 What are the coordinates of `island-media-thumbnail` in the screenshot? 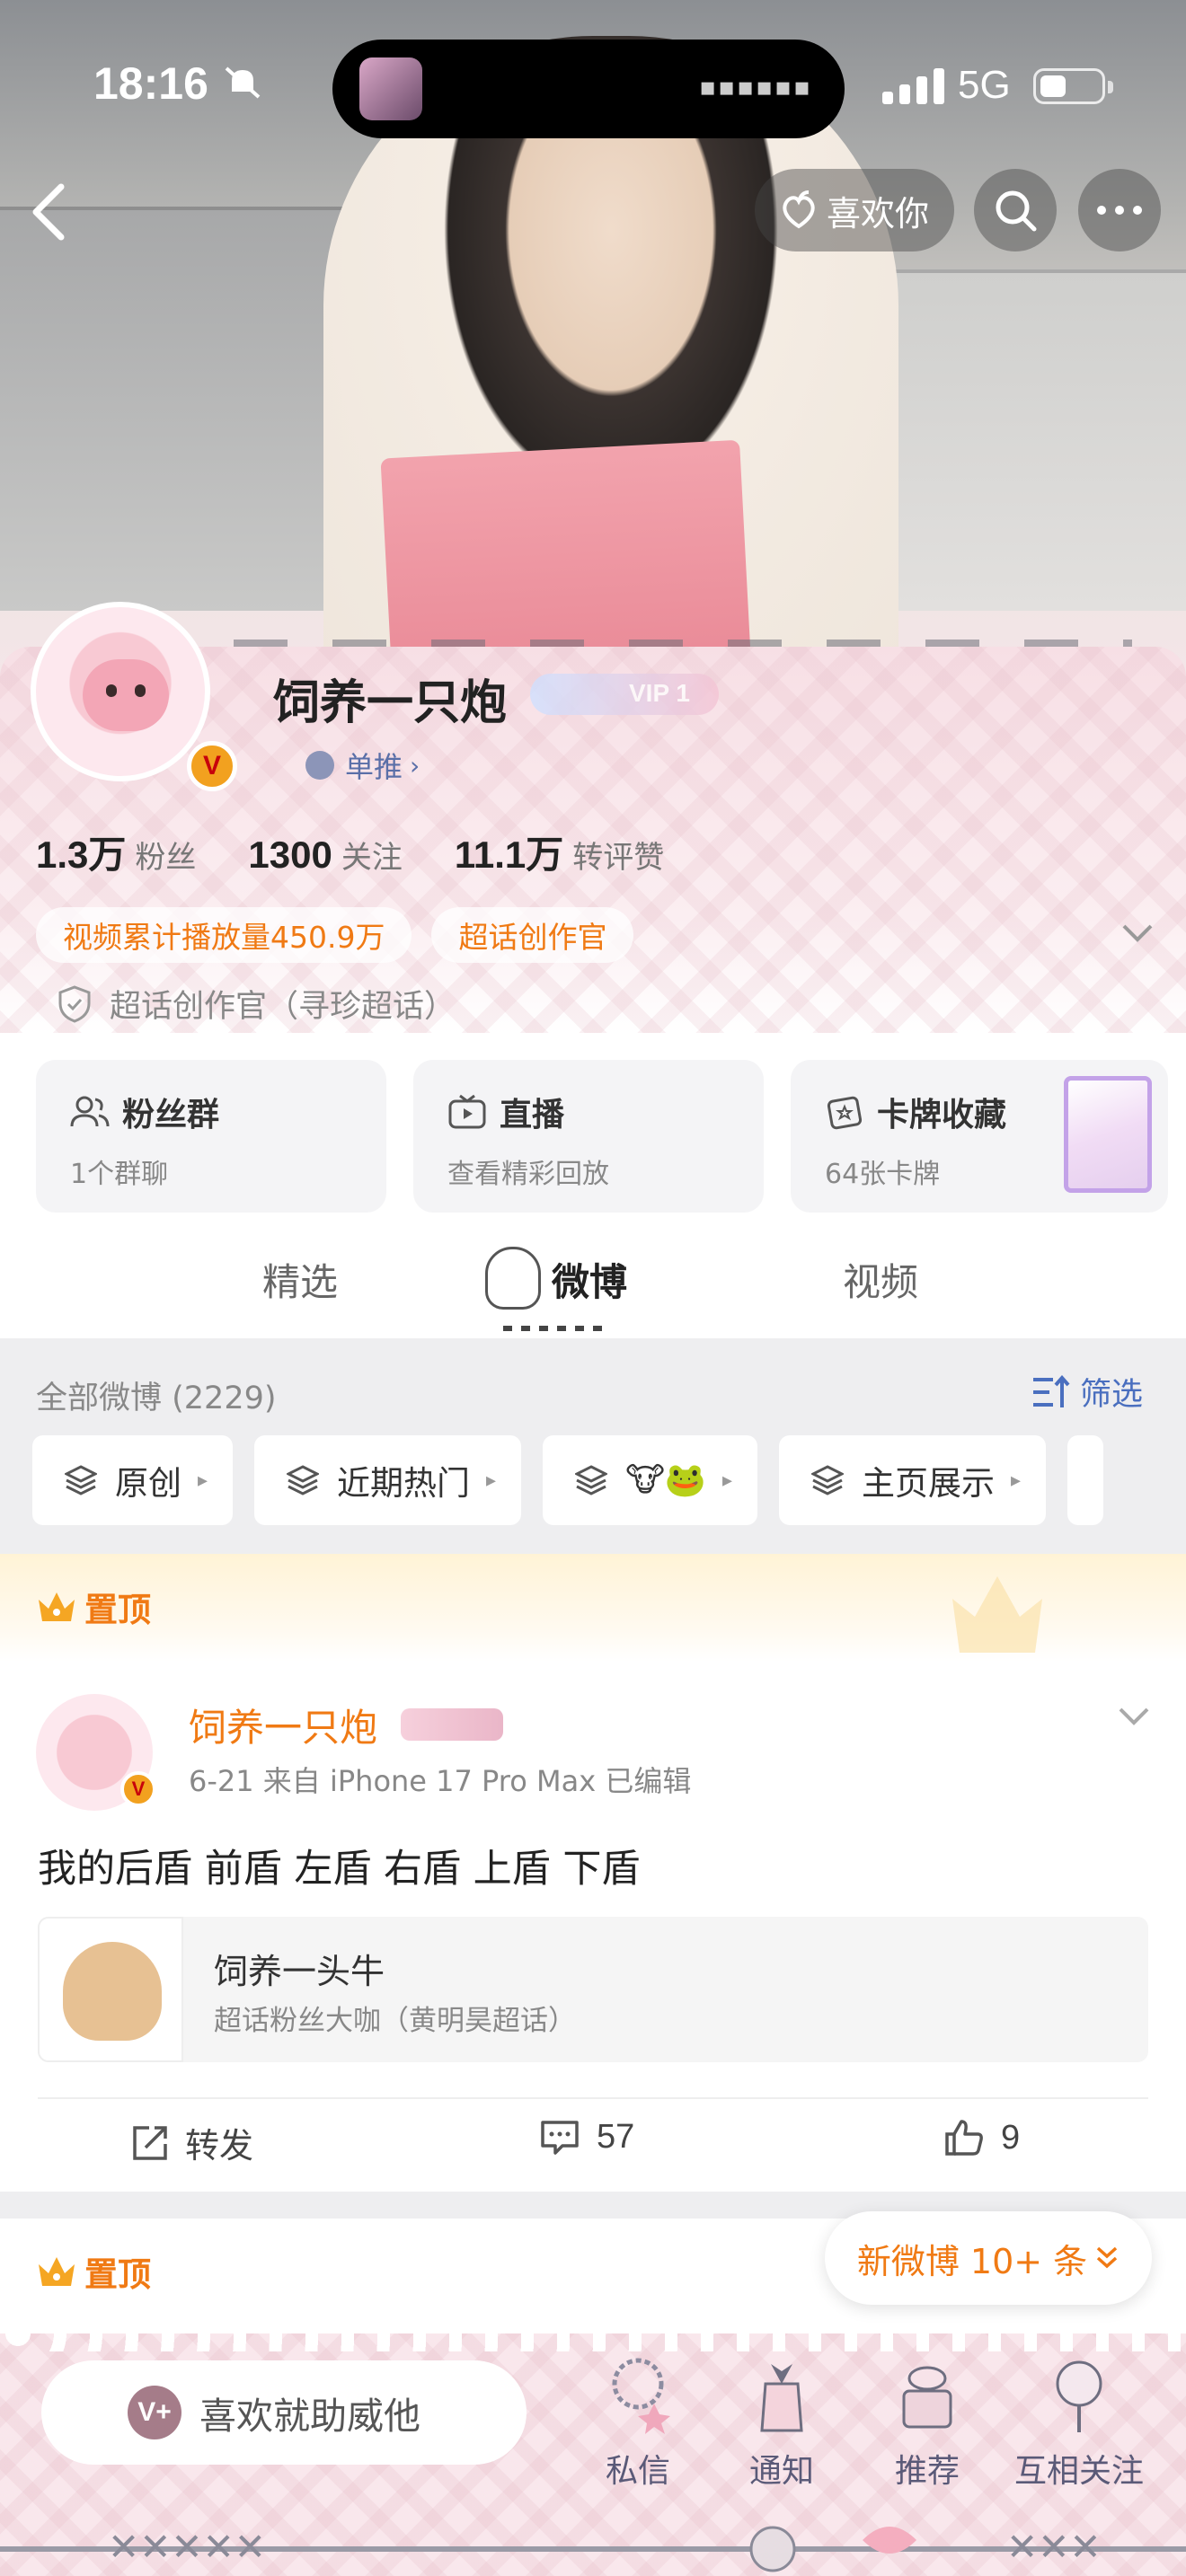 It's located at (390, 88).